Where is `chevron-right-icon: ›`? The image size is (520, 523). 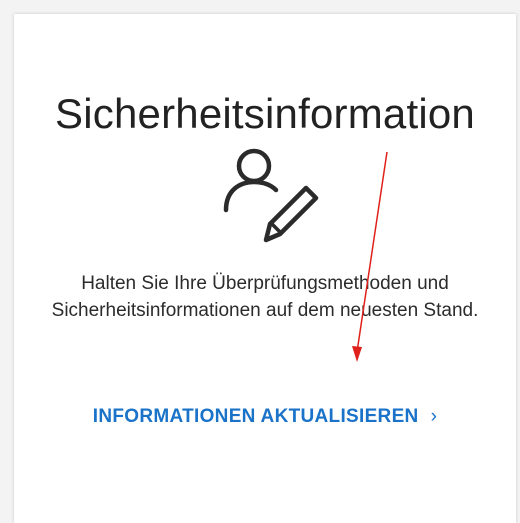 chevron-right-icon: › is located at coordinates (434, 416).